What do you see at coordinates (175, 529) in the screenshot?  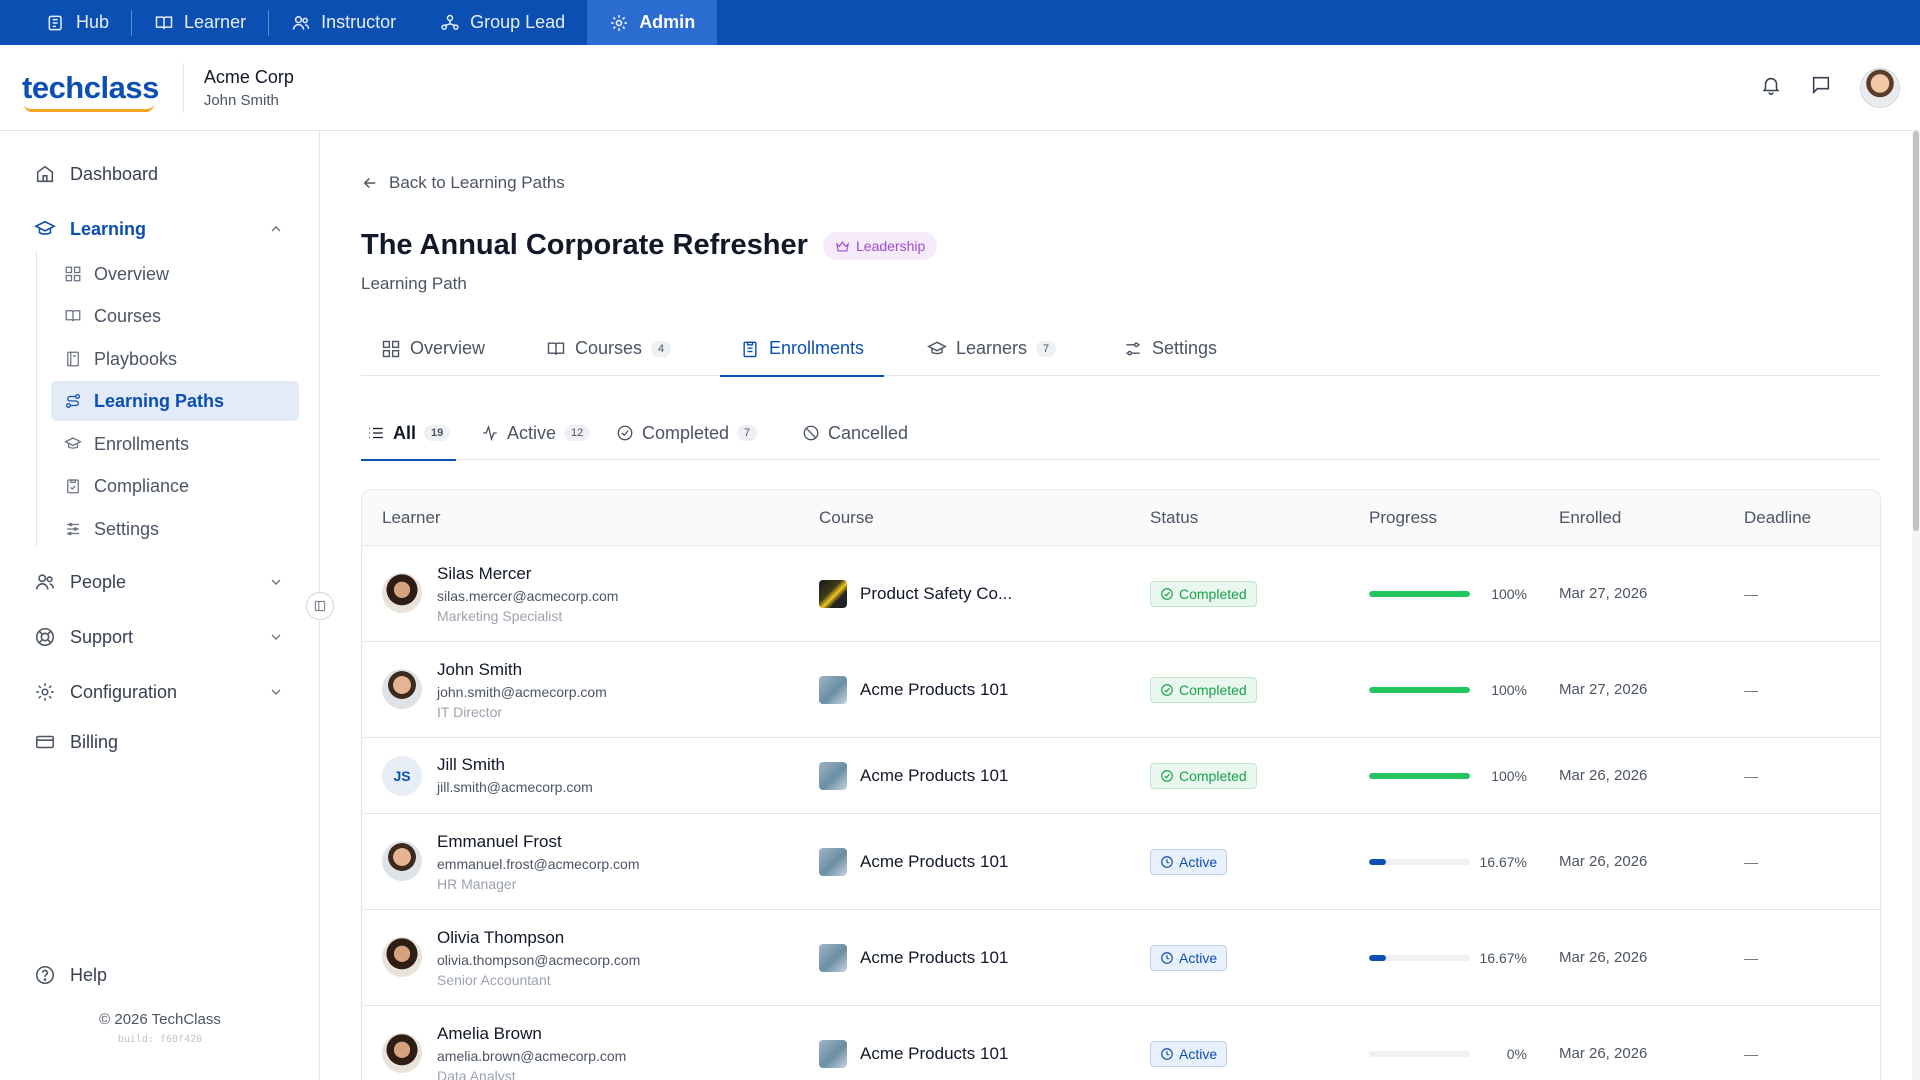 I see `sidebar-item-settings: Settings` at bounding box center [175, 529].